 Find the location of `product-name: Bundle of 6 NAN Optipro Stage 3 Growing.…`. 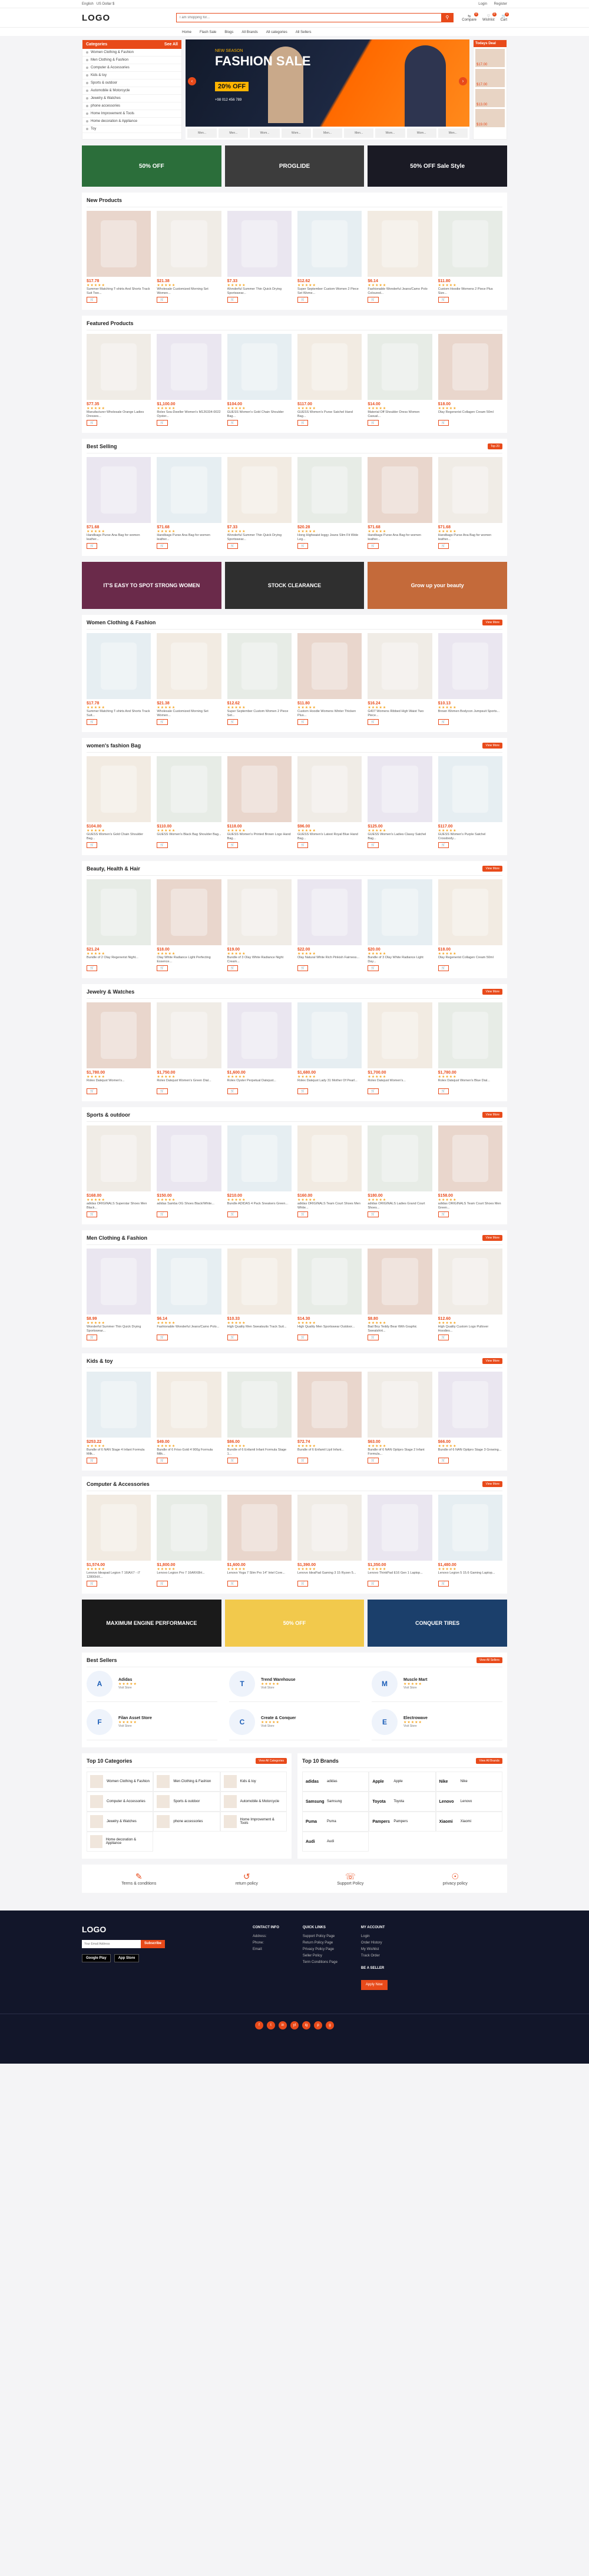

product-name: Bundle of 6 NAN Optipro Stage 3 Growing.… is located at coordinates (470, 1452).